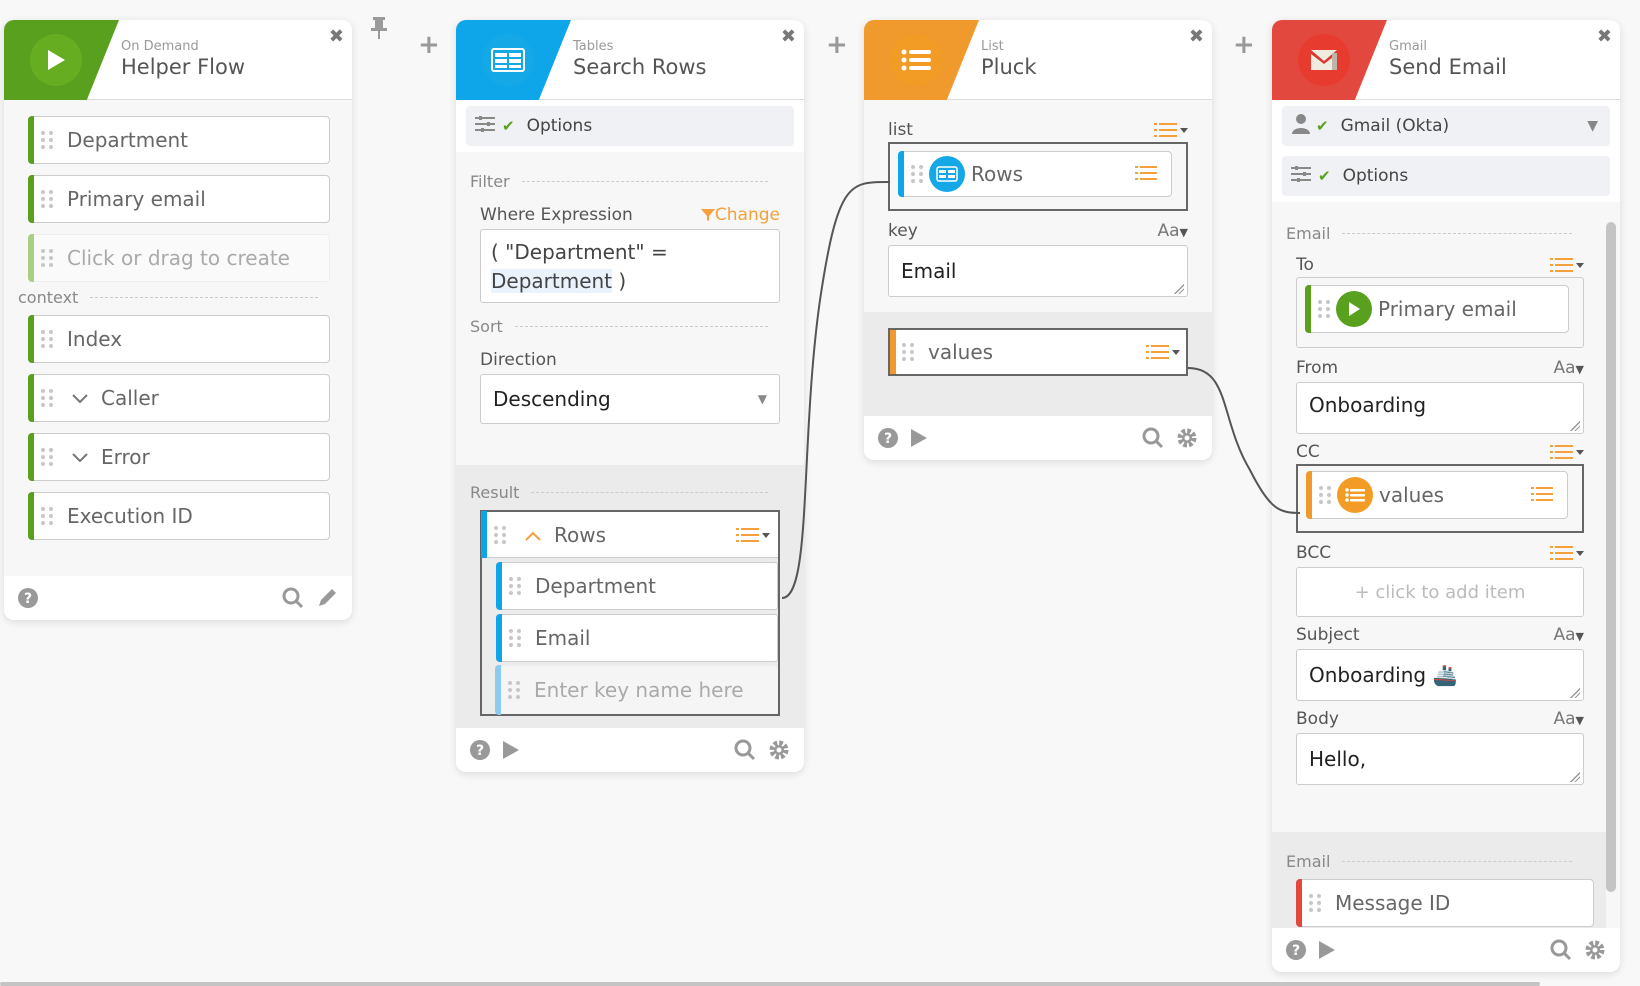 This screenshot has height=986, width=1640. What do you see at coordinates (770, 984) in the screenshot?
I see `horizontal-scrollbar` at bounding box center [770, 984].